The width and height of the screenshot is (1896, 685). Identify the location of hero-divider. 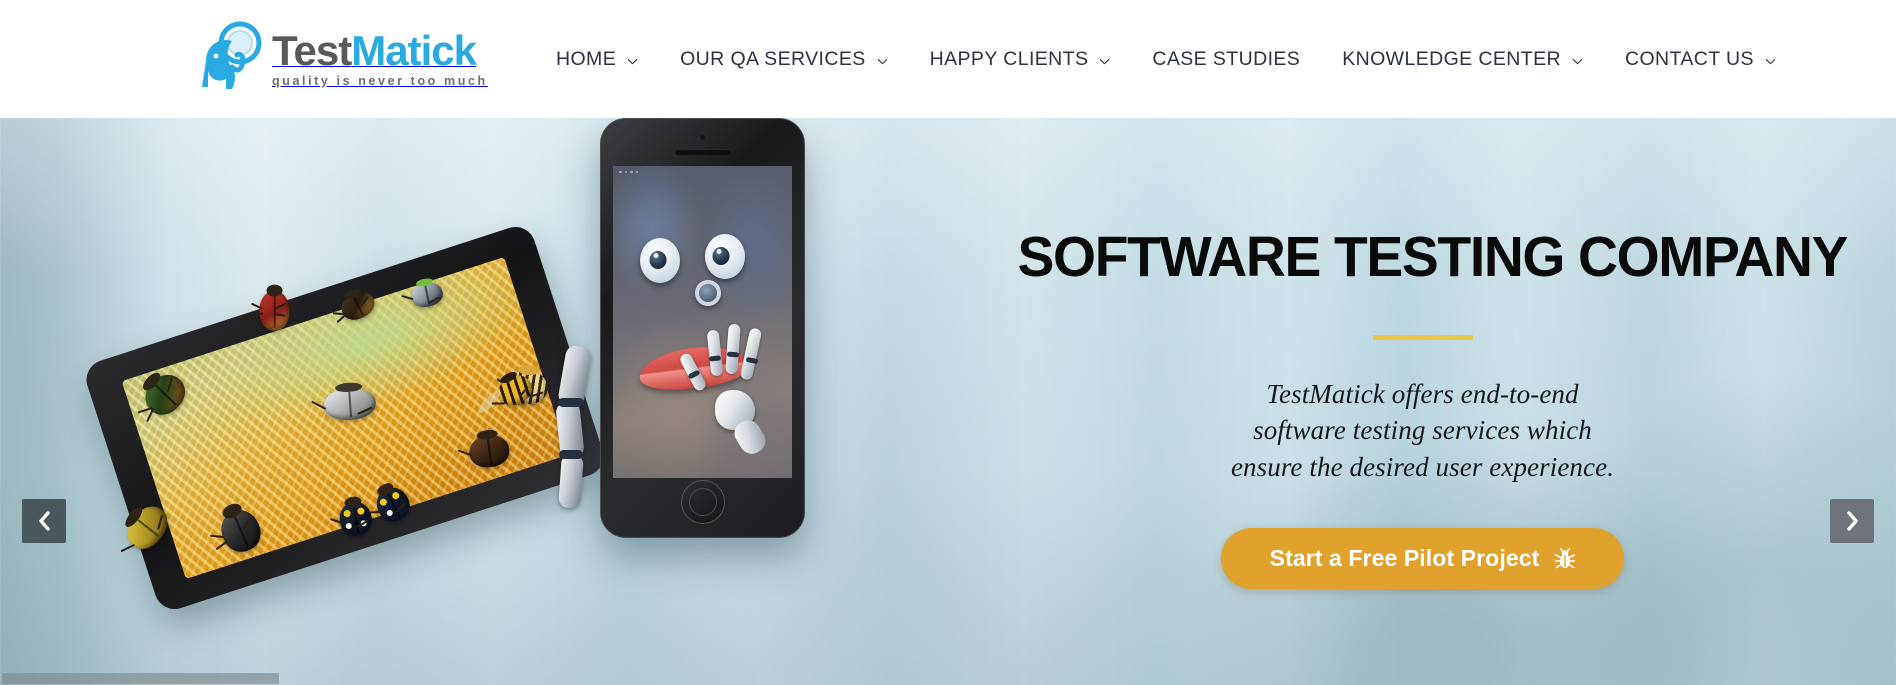
(1422, 337).